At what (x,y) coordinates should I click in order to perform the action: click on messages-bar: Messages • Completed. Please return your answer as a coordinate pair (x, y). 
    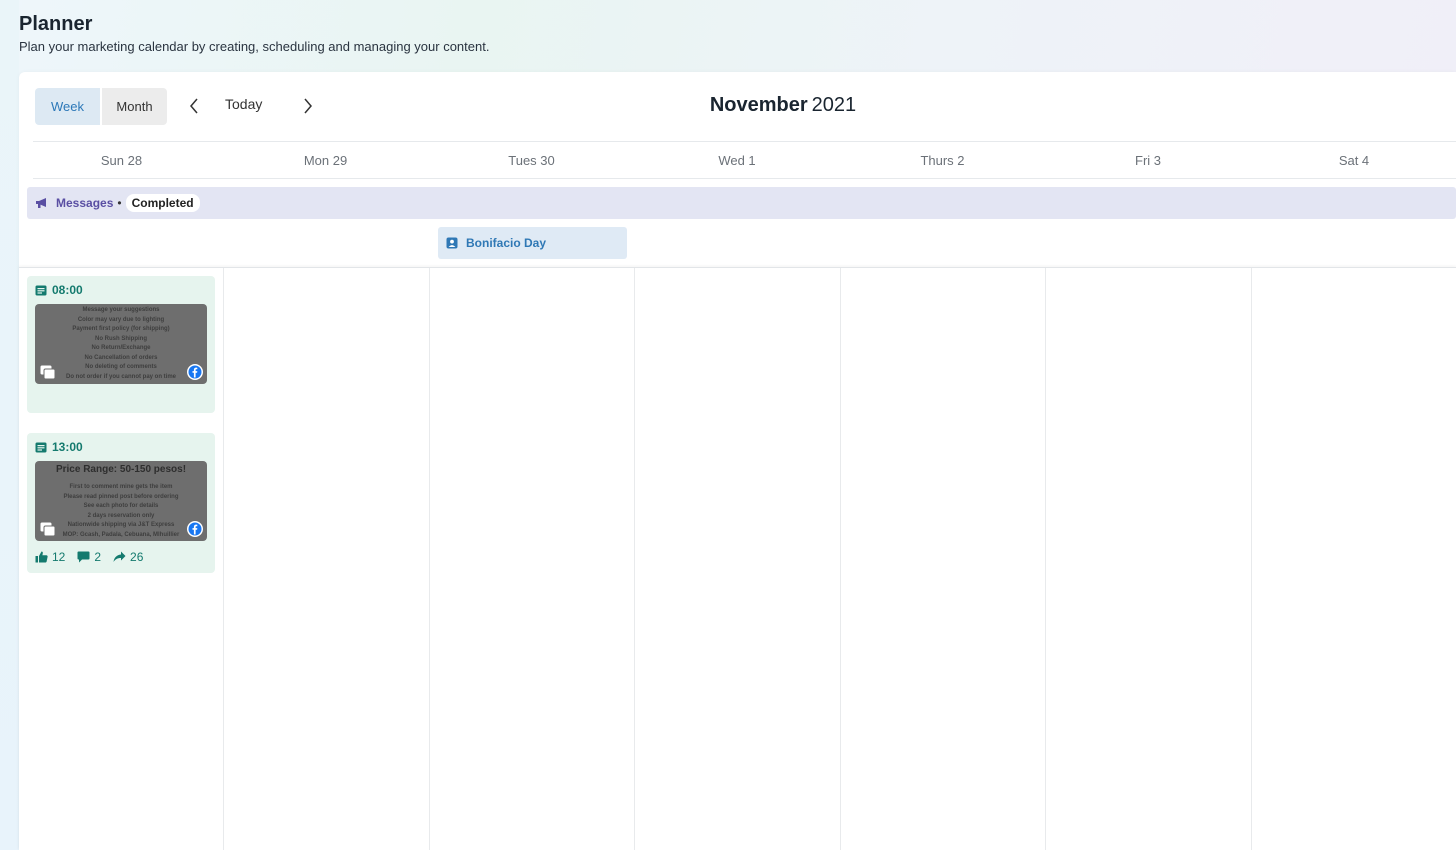
    Looking at the image, I should click on (741, 203).